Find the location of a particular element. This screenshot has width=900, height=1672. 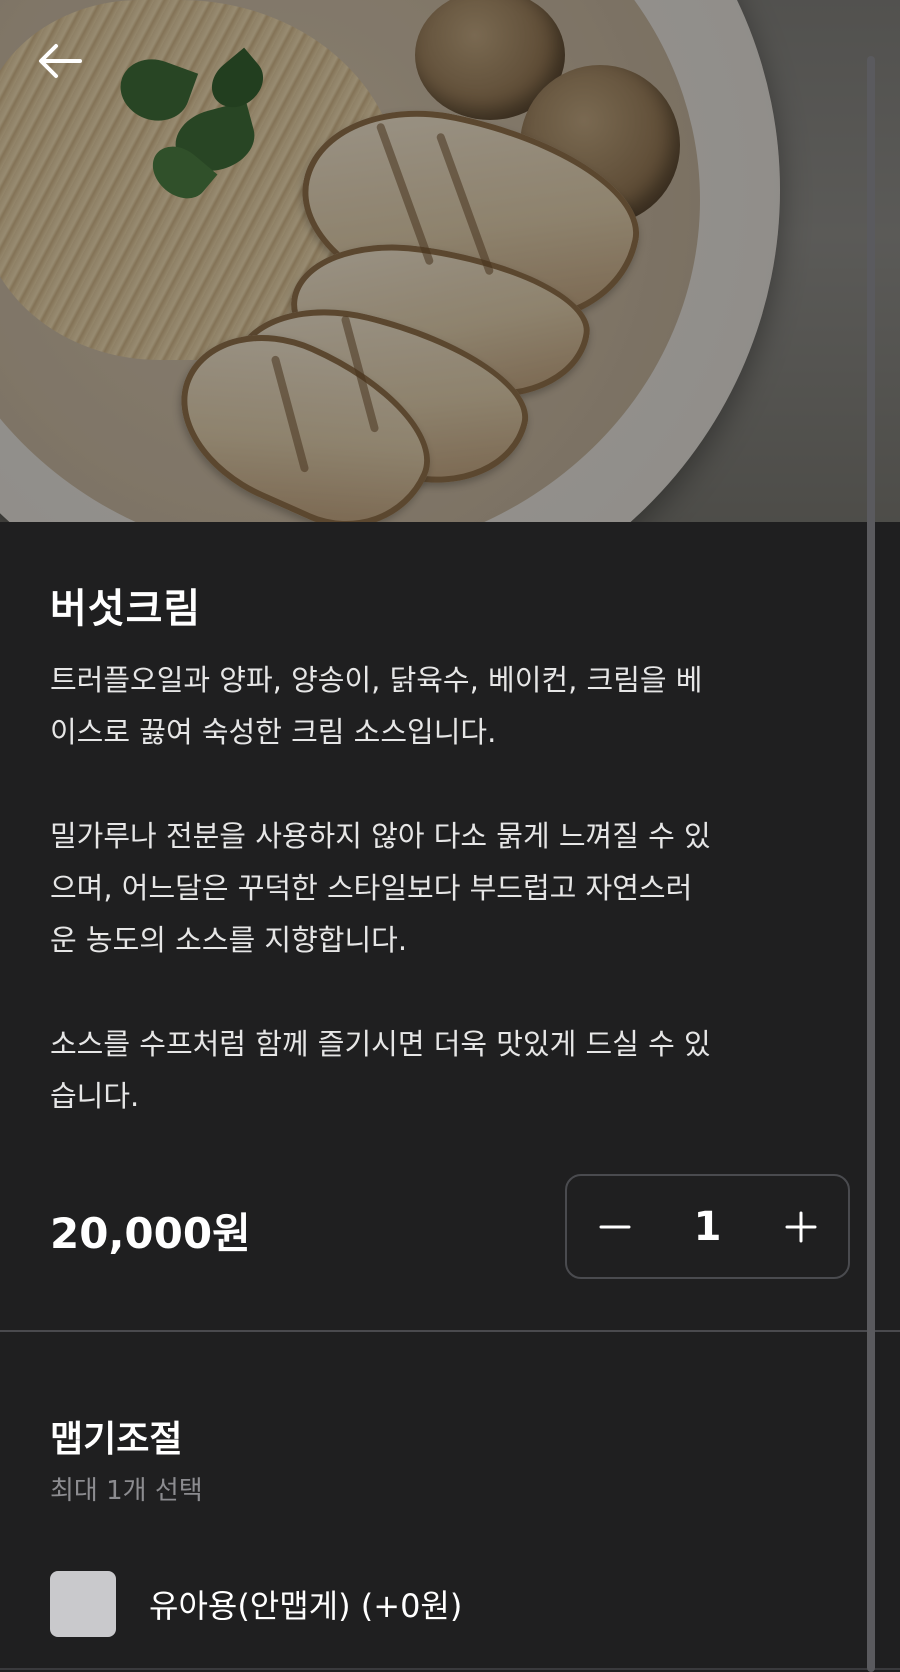

option-checkbox is located at coordinates (83, 1604).